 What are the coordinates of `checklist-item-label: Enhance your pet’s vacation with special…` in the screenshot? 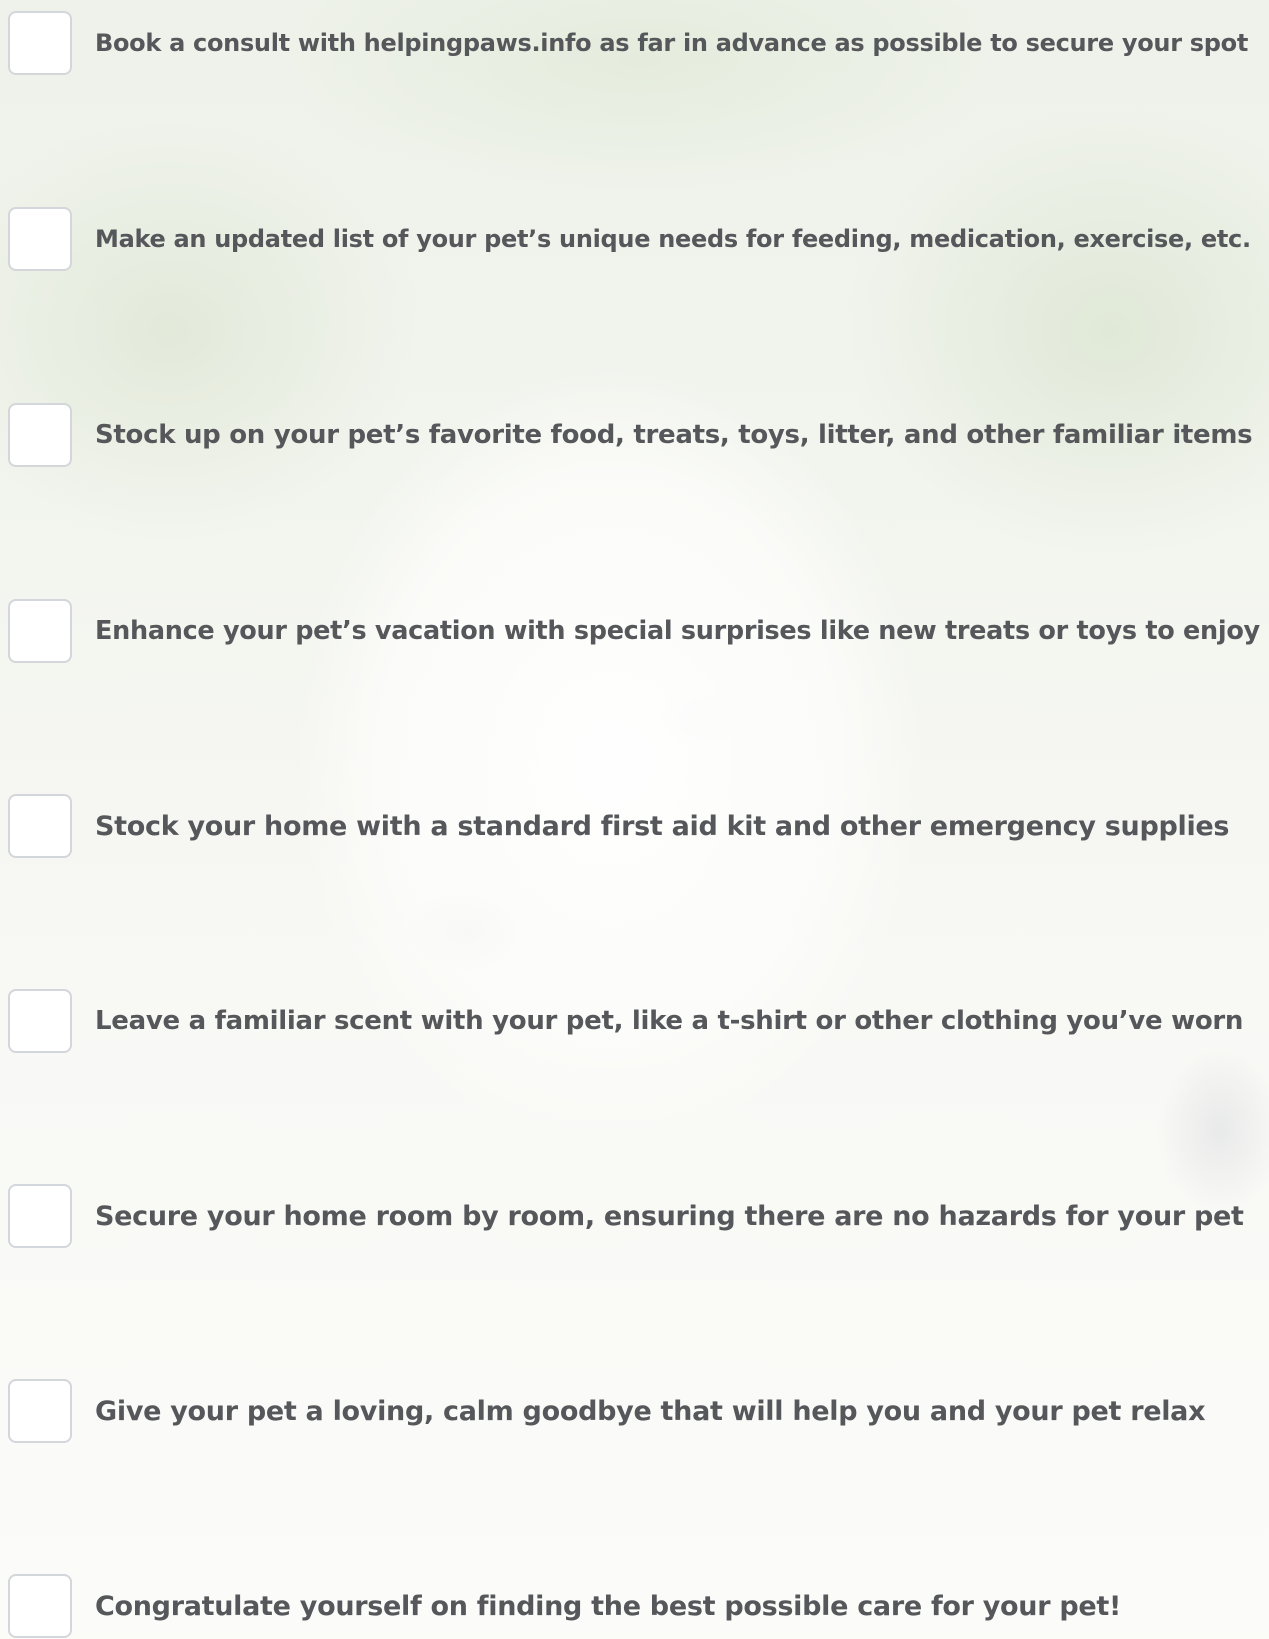 It's located at (677, 631).